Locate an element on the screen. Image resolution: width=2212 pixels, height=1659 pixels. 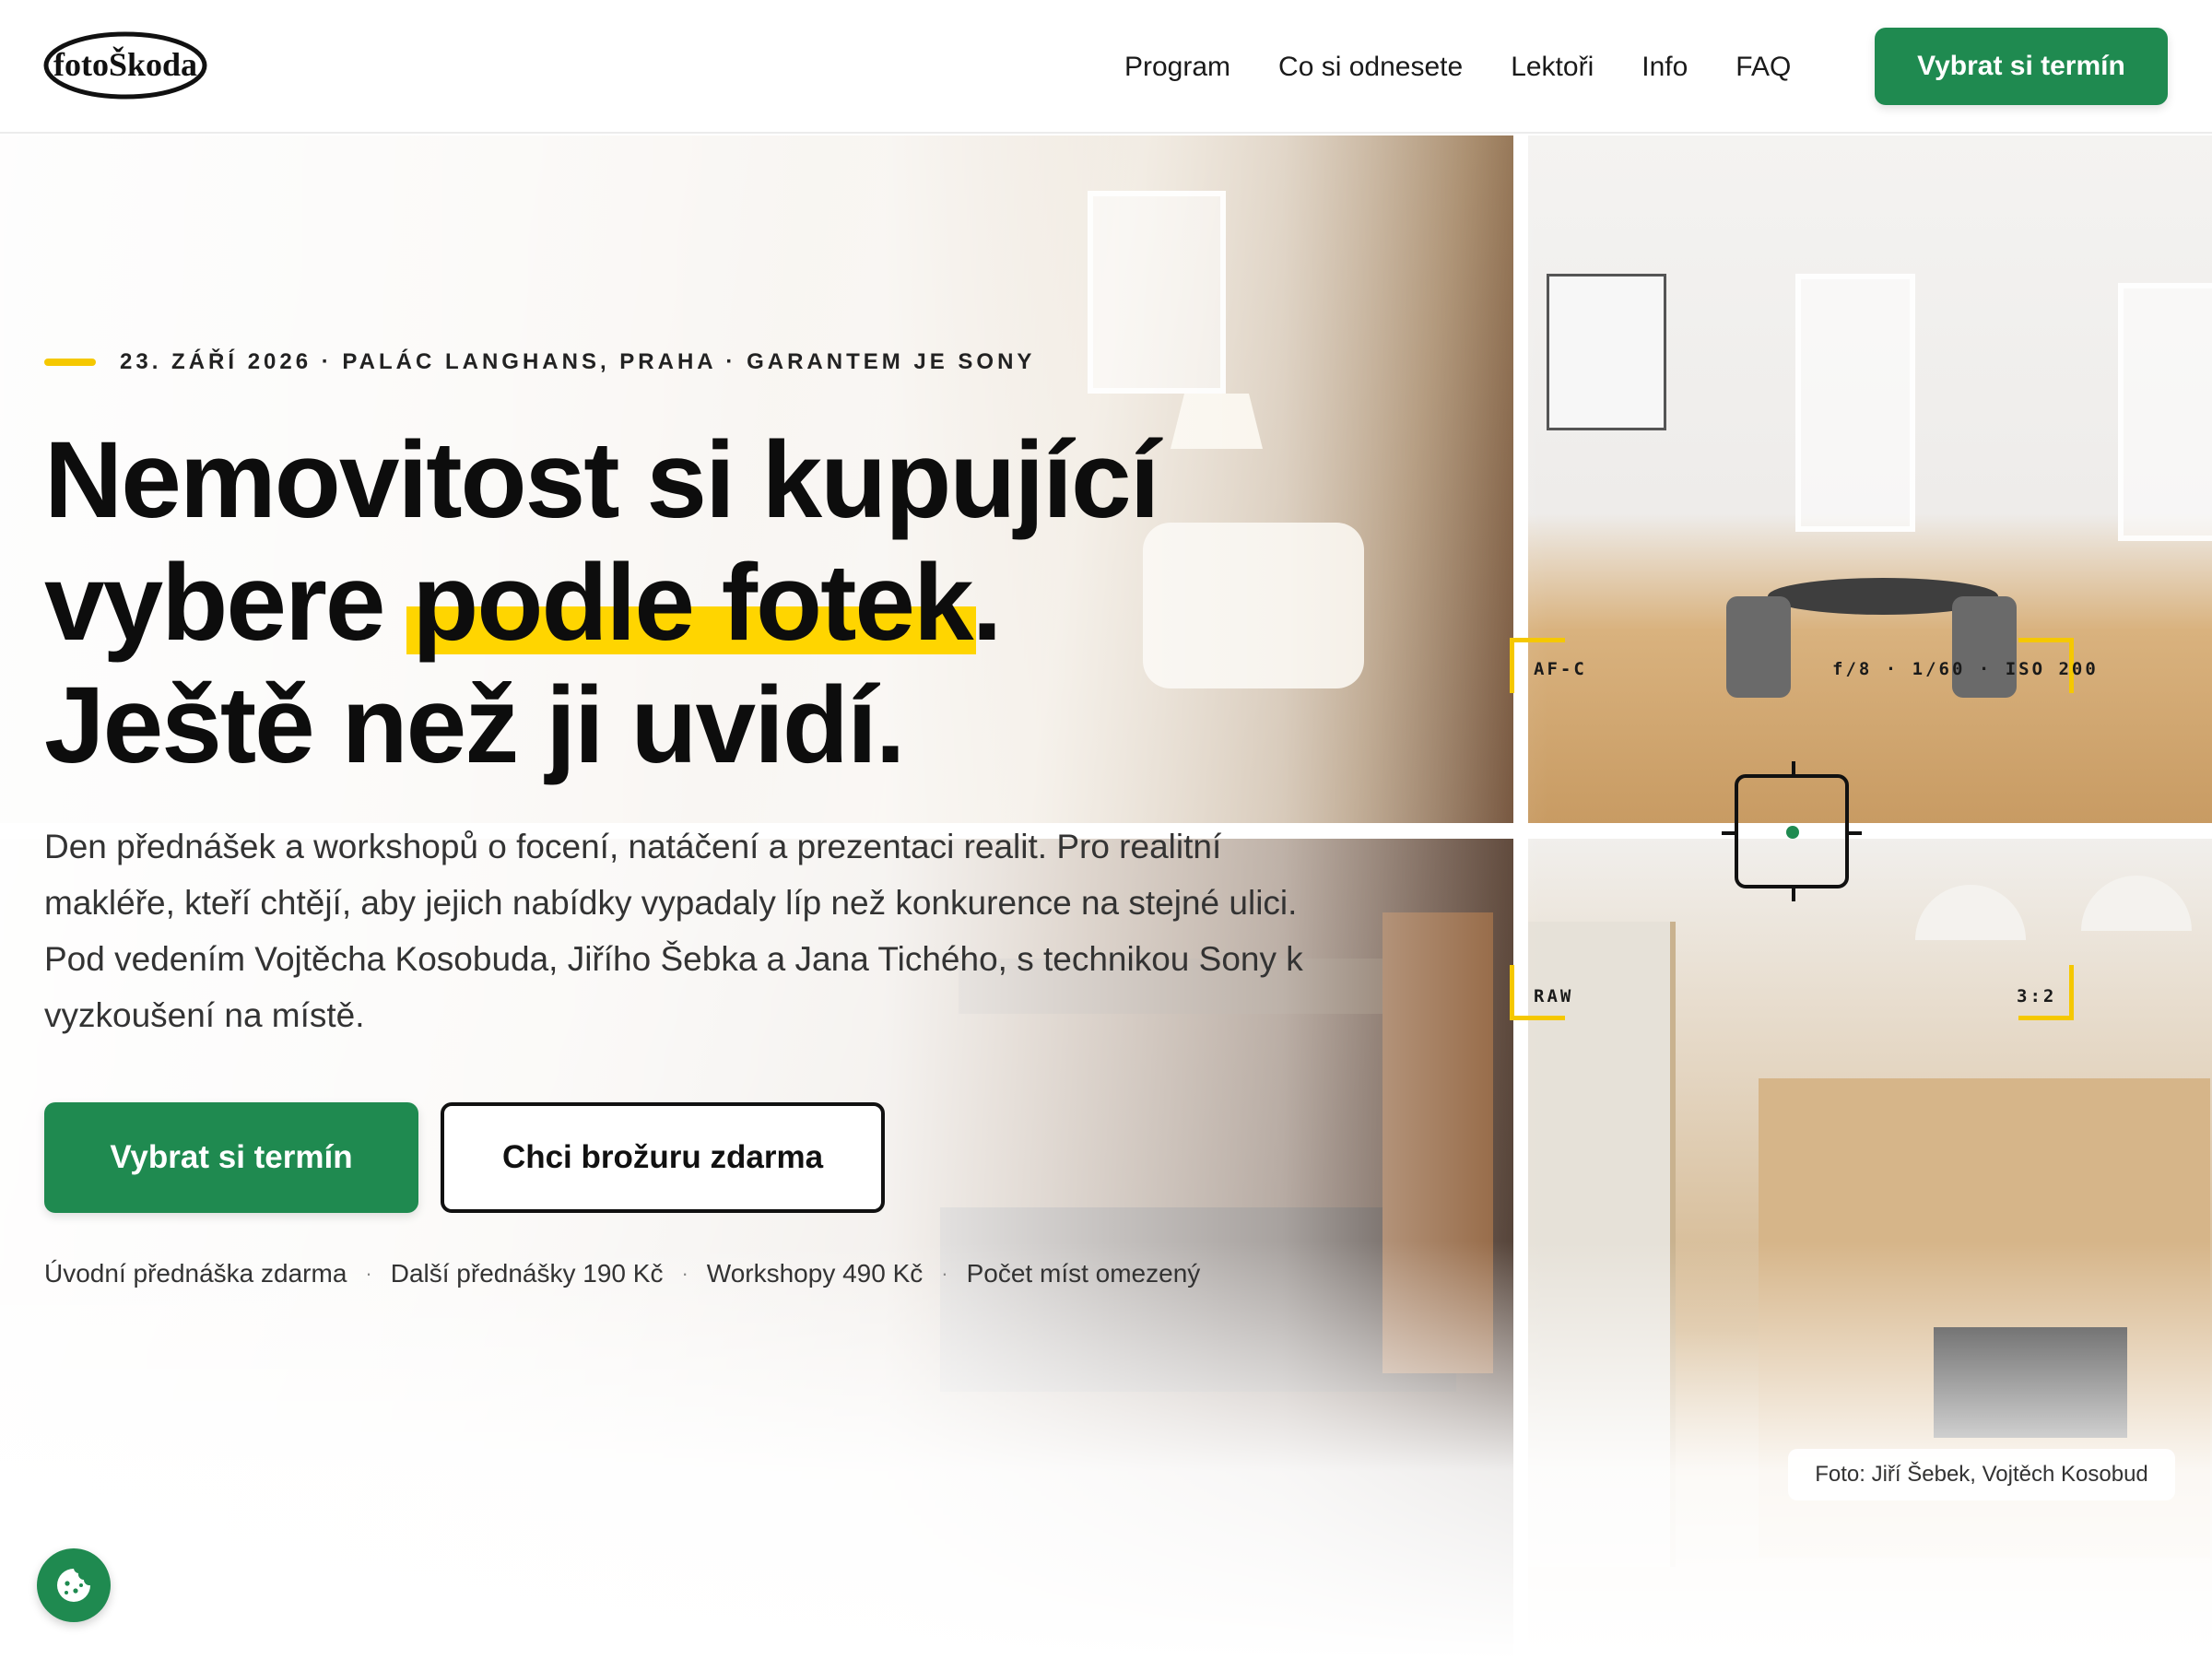
nav-info: Info is located at coordinates (1664, 67).